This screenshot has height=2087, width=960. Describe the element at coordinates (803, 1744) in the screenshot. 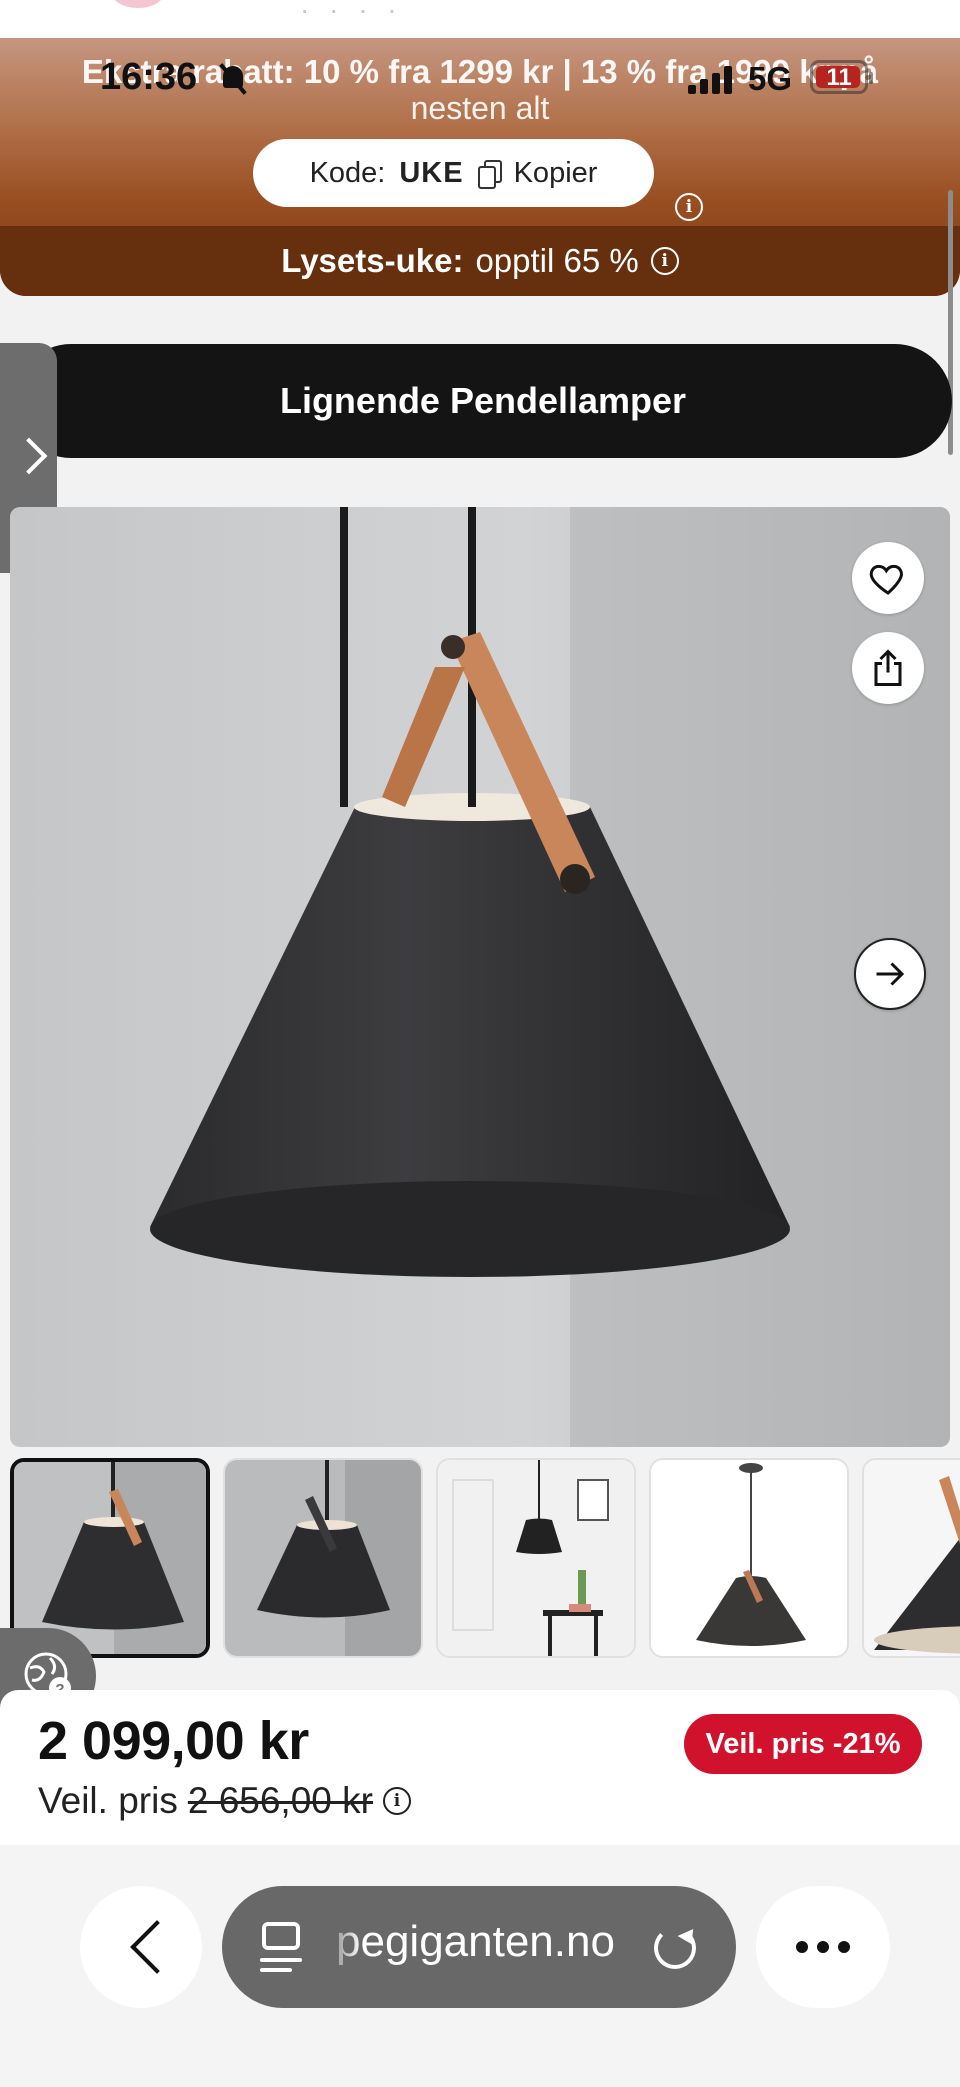

I see `discount-badge: Veil. pris -21%` at that location.